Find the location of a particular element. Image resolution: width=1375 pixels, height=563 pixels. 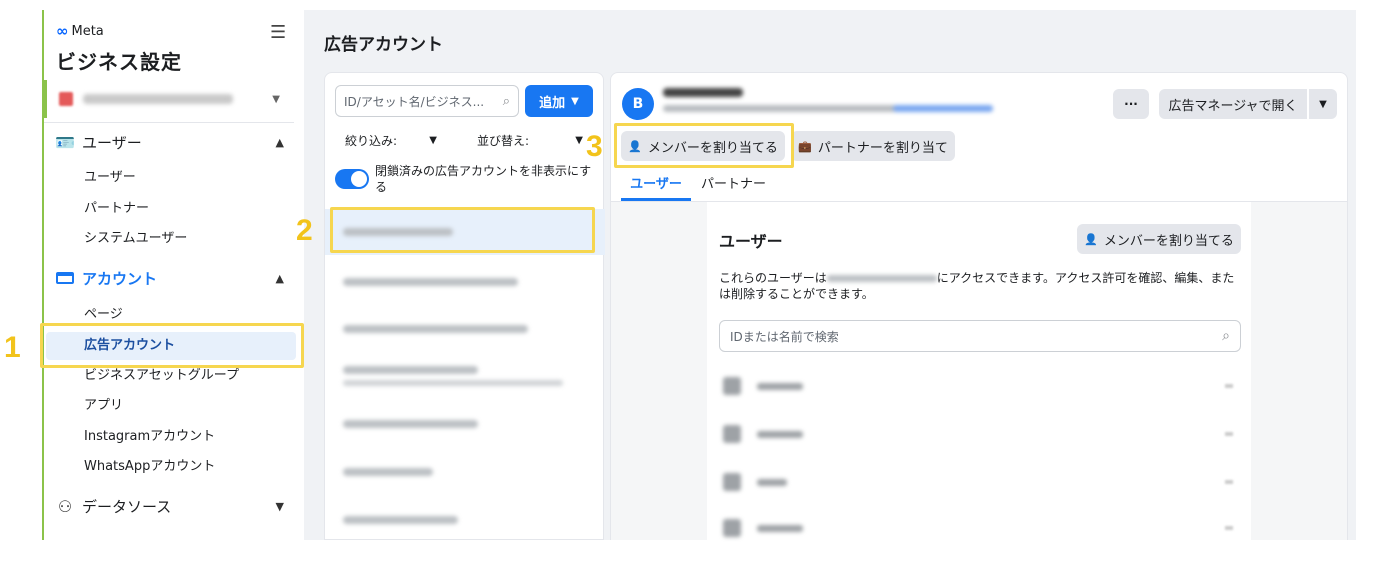

sidebar-item-system-users: システムユーザー is located at coordinates (135, 239).